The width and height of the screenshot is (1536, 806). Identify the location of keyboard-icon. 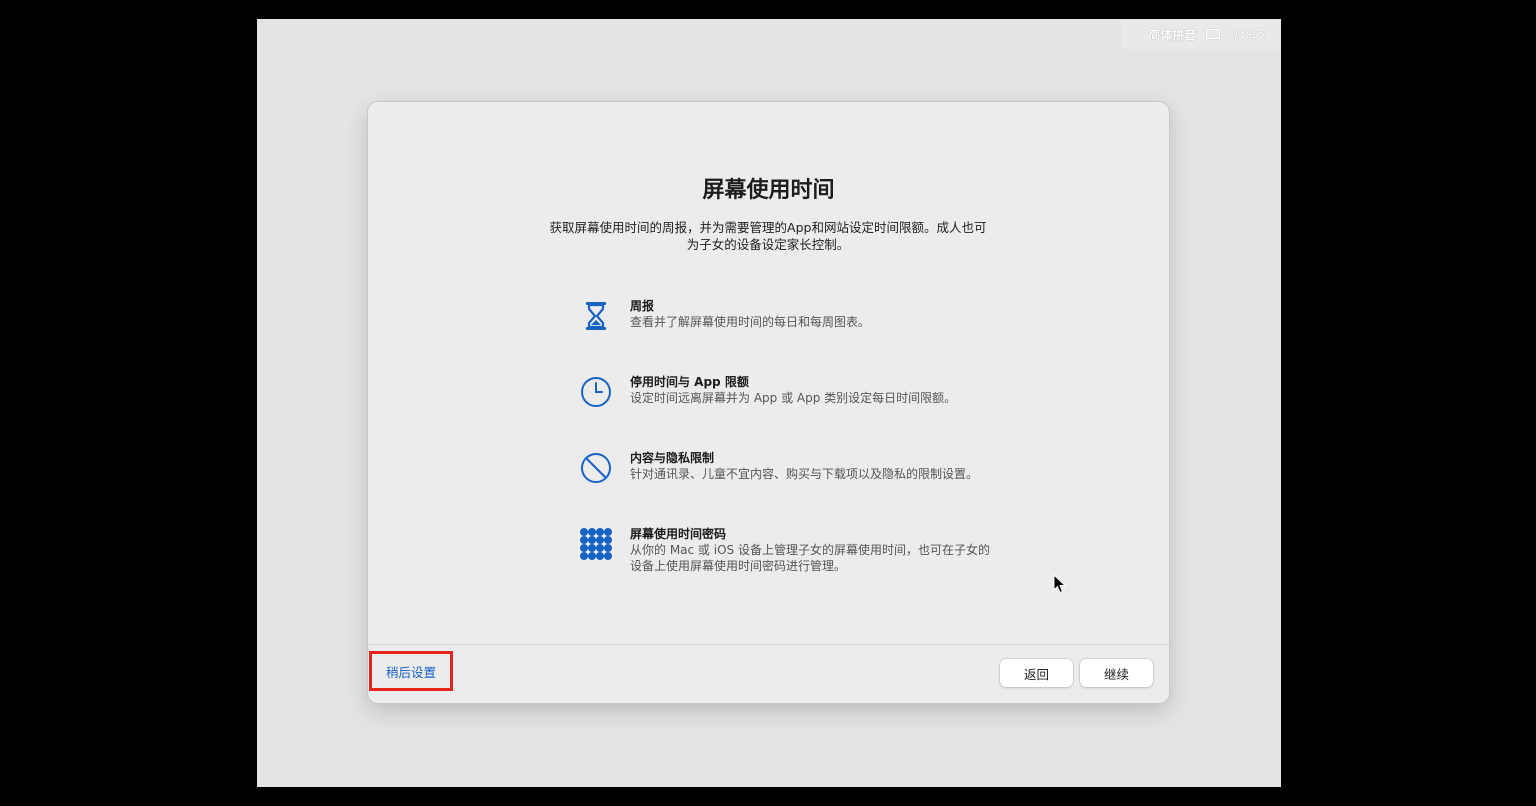
(1213, 34).